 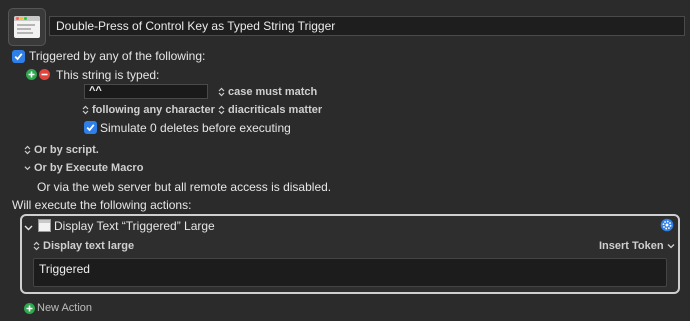 What do you see at coordinates (102, 205) in the screenshot?
I see `actions-header: Will execute the following actions:` at bounding box center [102, 205].